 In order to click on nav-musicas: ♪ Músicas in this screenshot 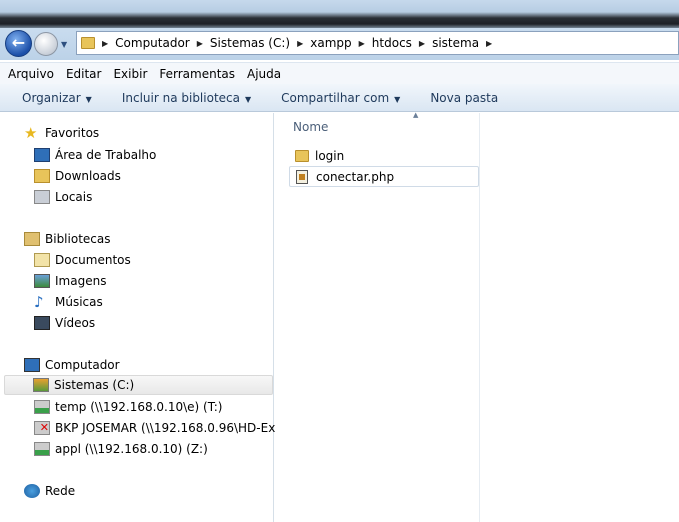, I will do `click(170, 302)`.